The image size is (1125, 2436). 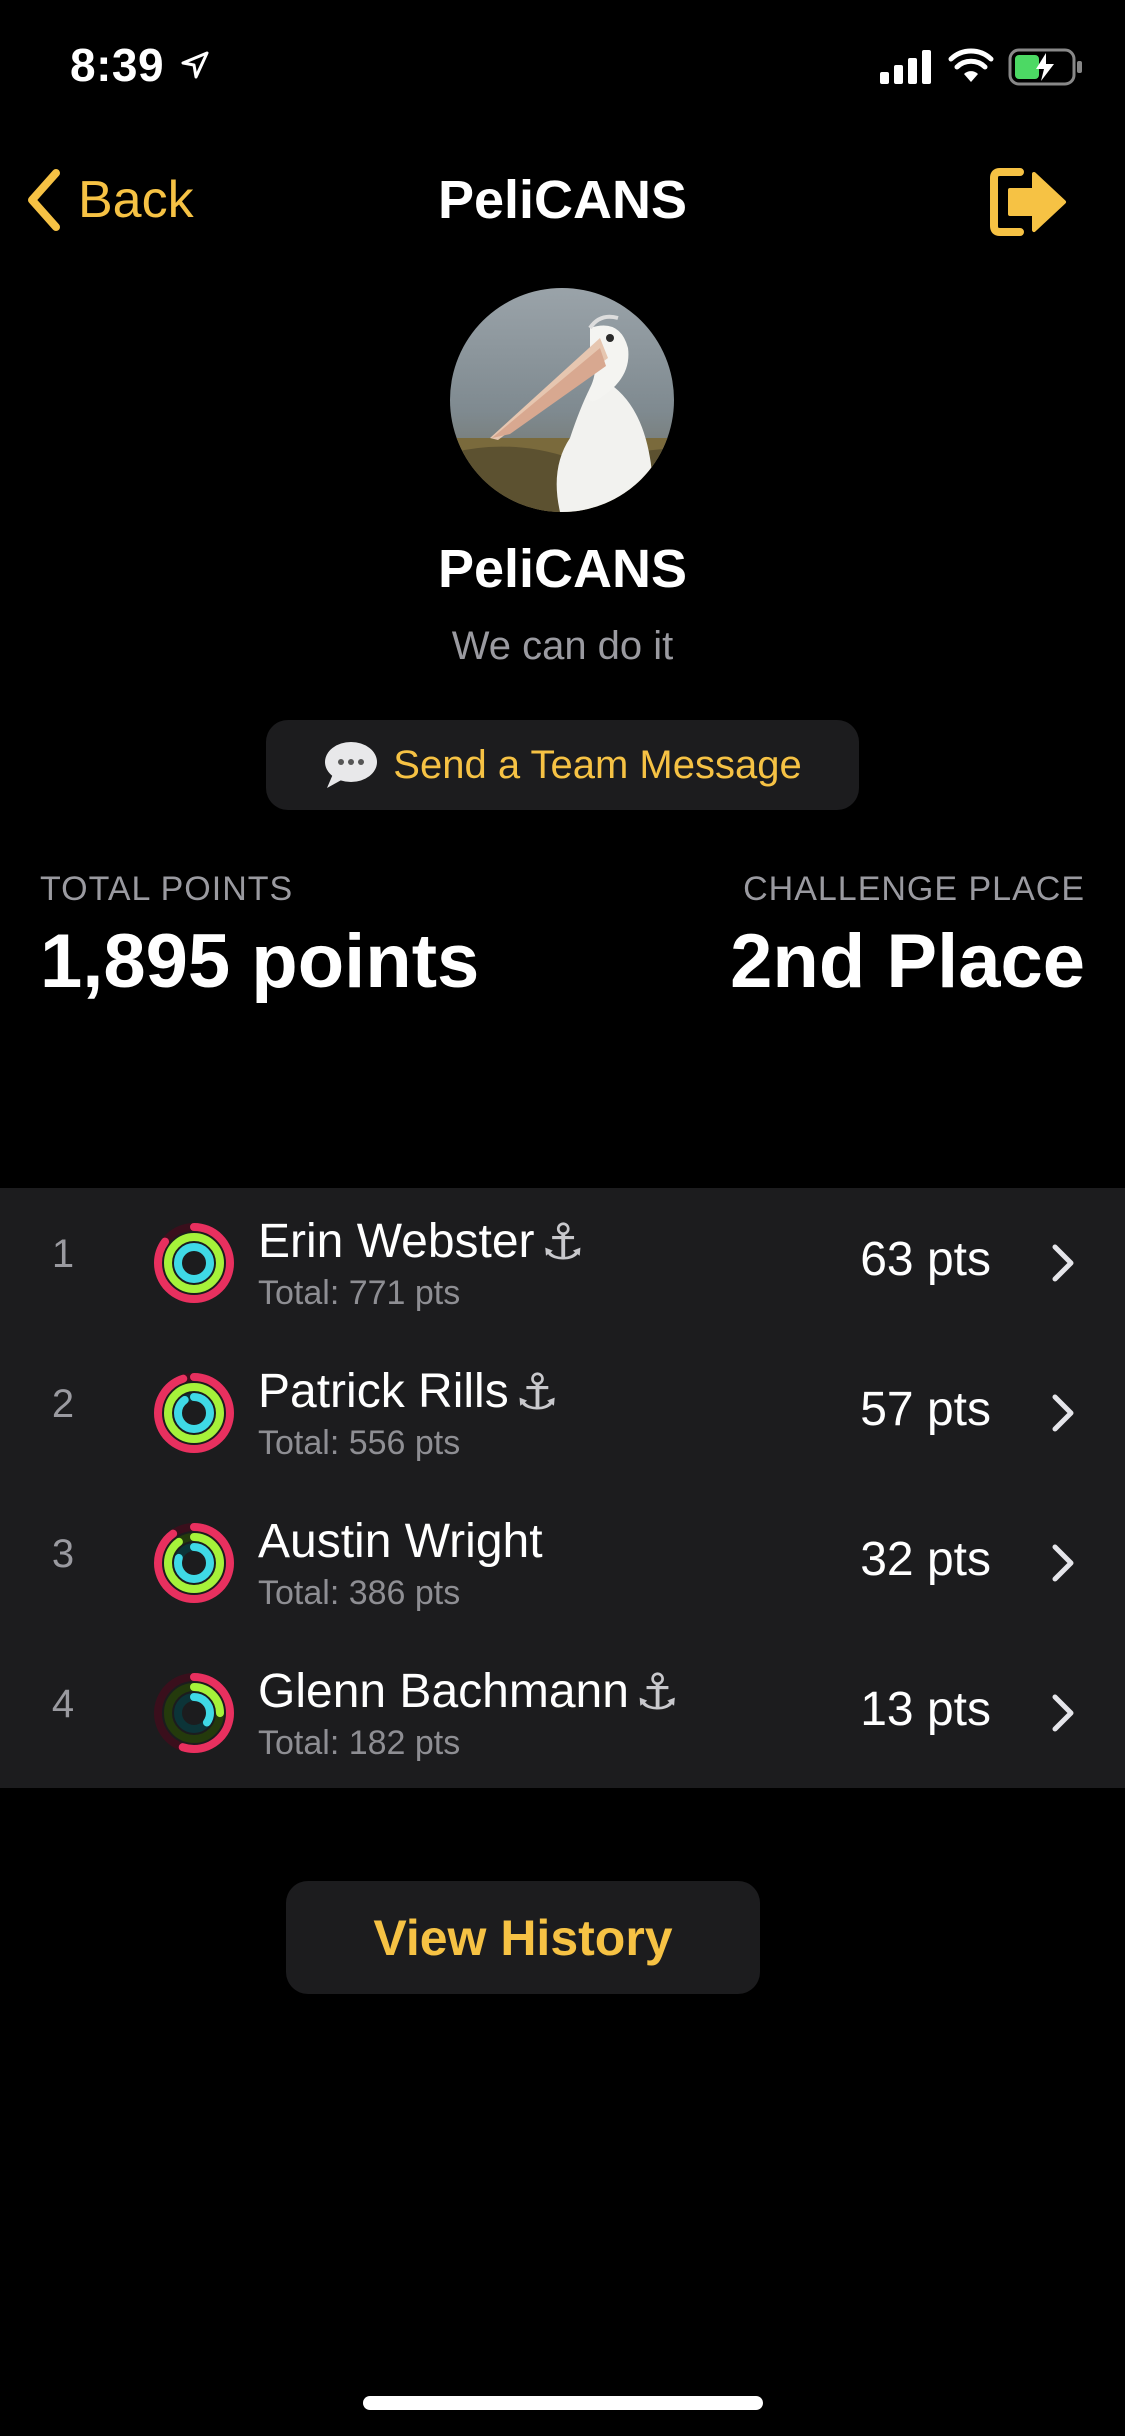 What do you see at coordinates (63, 1254) in the screenshot?
I see `member-rank: 1` at bounding box center [63, 1254].